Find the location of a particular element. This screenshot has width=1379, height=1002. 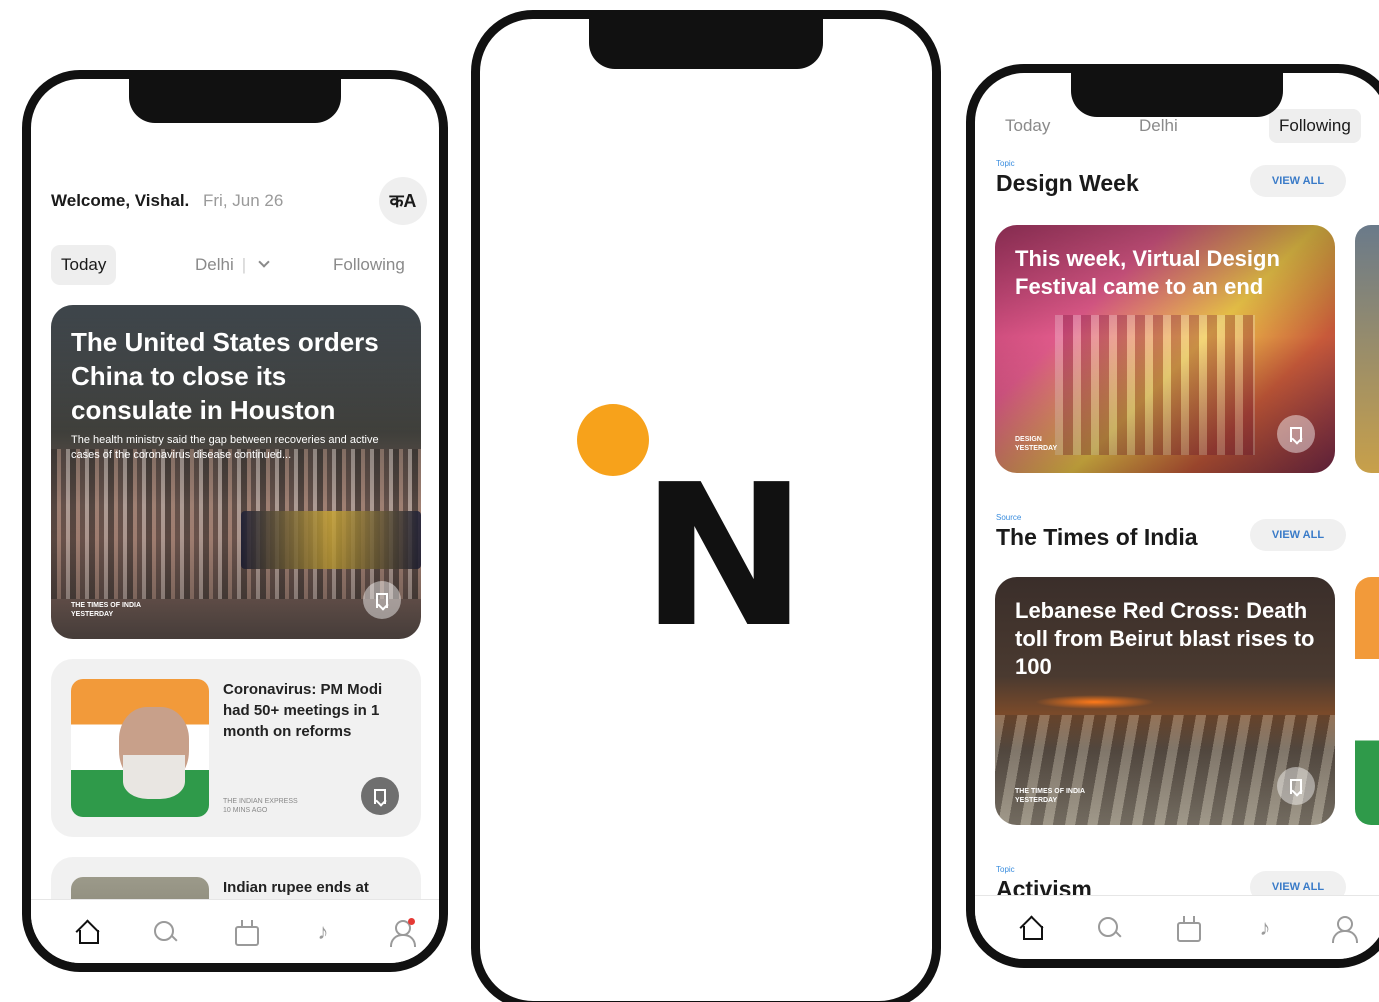

source-section-times-of-india: Source The Times of India VIEW ALL is located at coordinates (1186, 532).